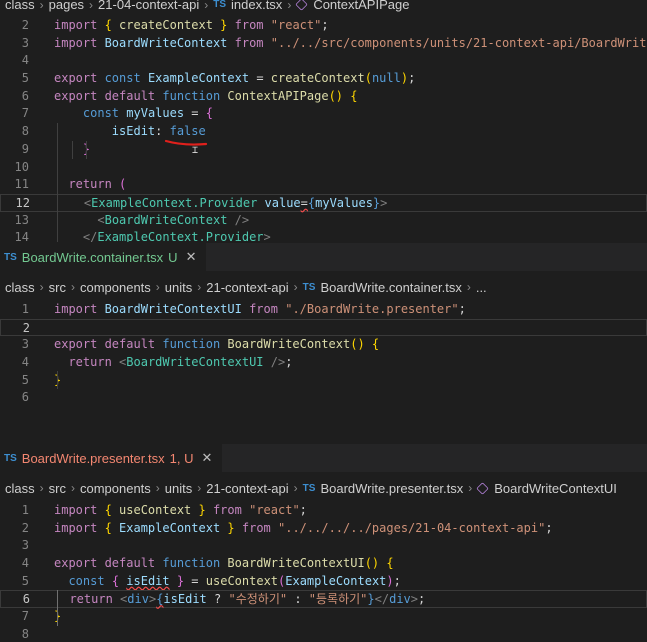  What do you see at coordinates (103, 257) in the screenshot?
I see `tab-boardwrite-container: TS BoardWrite.container.tsx U ✕` at bounding box center [103, 257].